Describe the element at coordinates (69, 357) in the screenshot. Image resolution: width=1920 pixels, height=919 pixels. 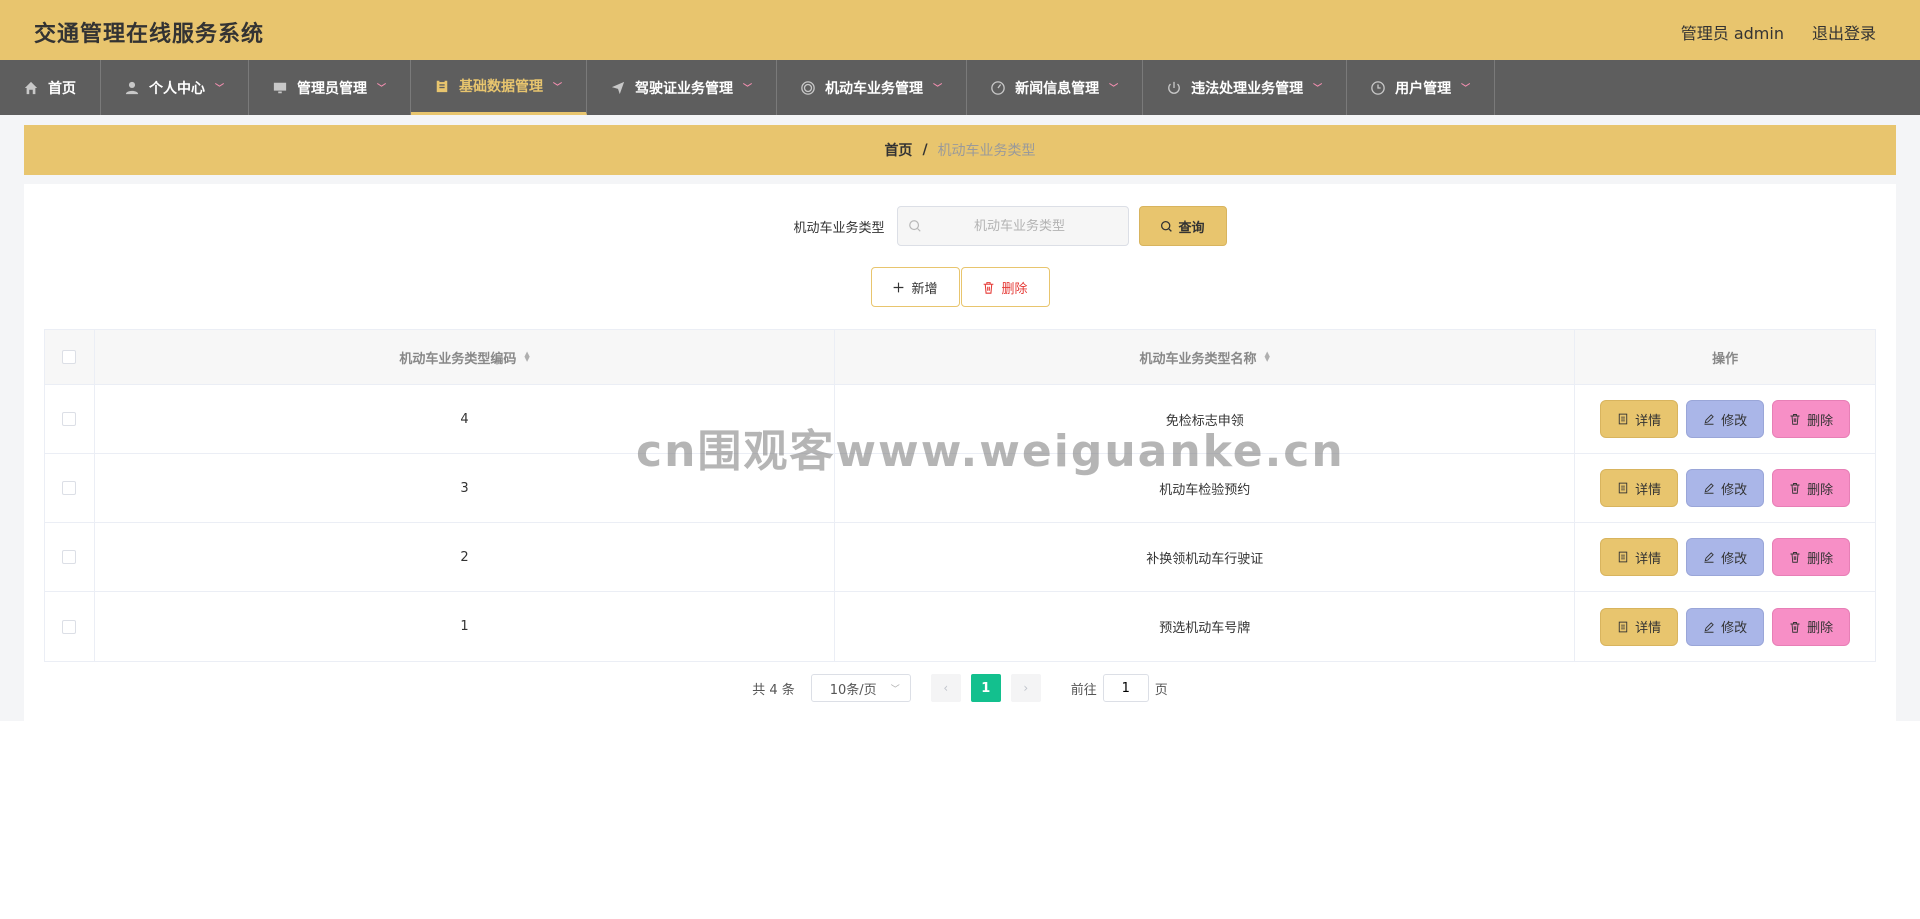
I see `select-all-checkbox` at that location.